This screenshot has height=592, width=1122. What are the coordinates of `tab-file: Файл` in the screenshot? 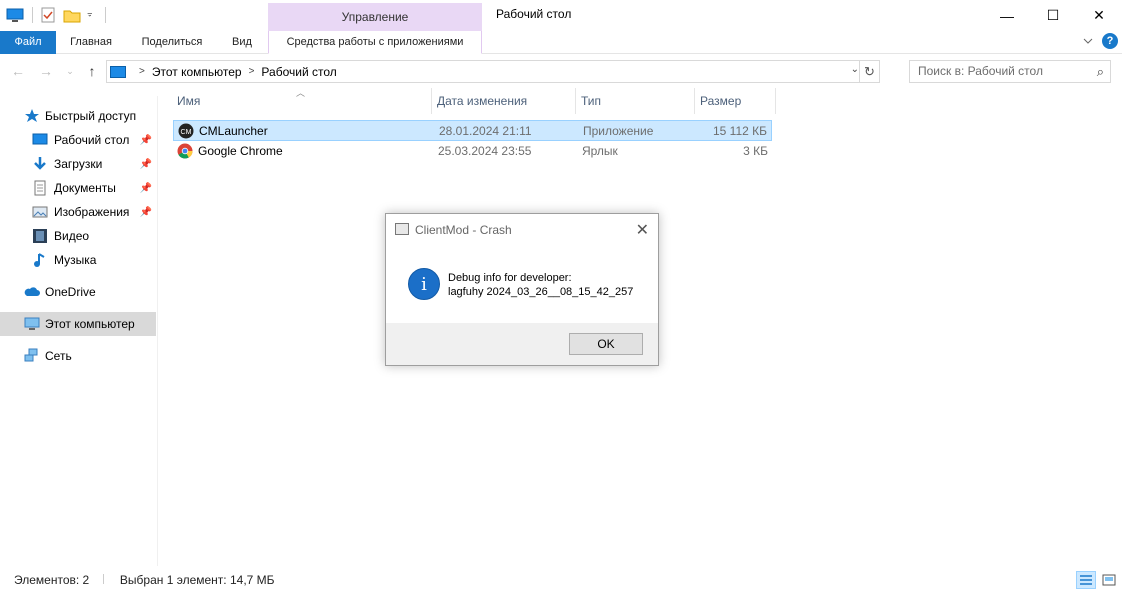 It's located at (28, 42).